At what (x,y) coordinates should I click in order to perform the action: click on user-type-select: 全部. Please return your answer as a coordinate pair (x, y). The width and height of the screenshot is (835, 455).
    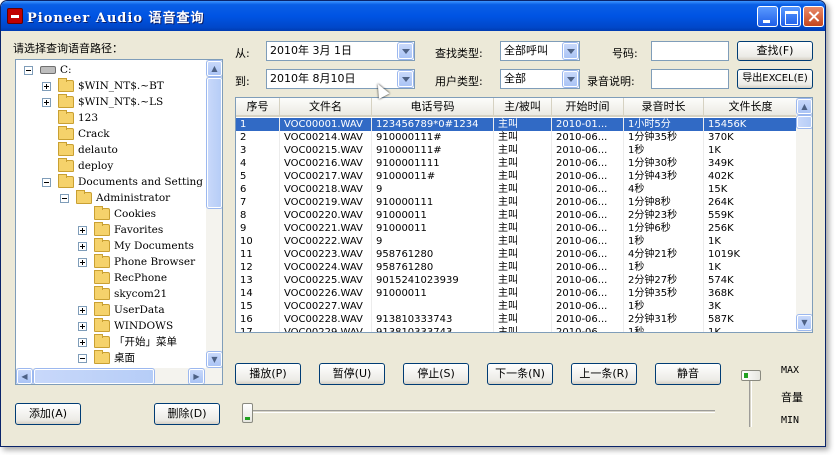
    Looking at the image, I should click on (540, 79).